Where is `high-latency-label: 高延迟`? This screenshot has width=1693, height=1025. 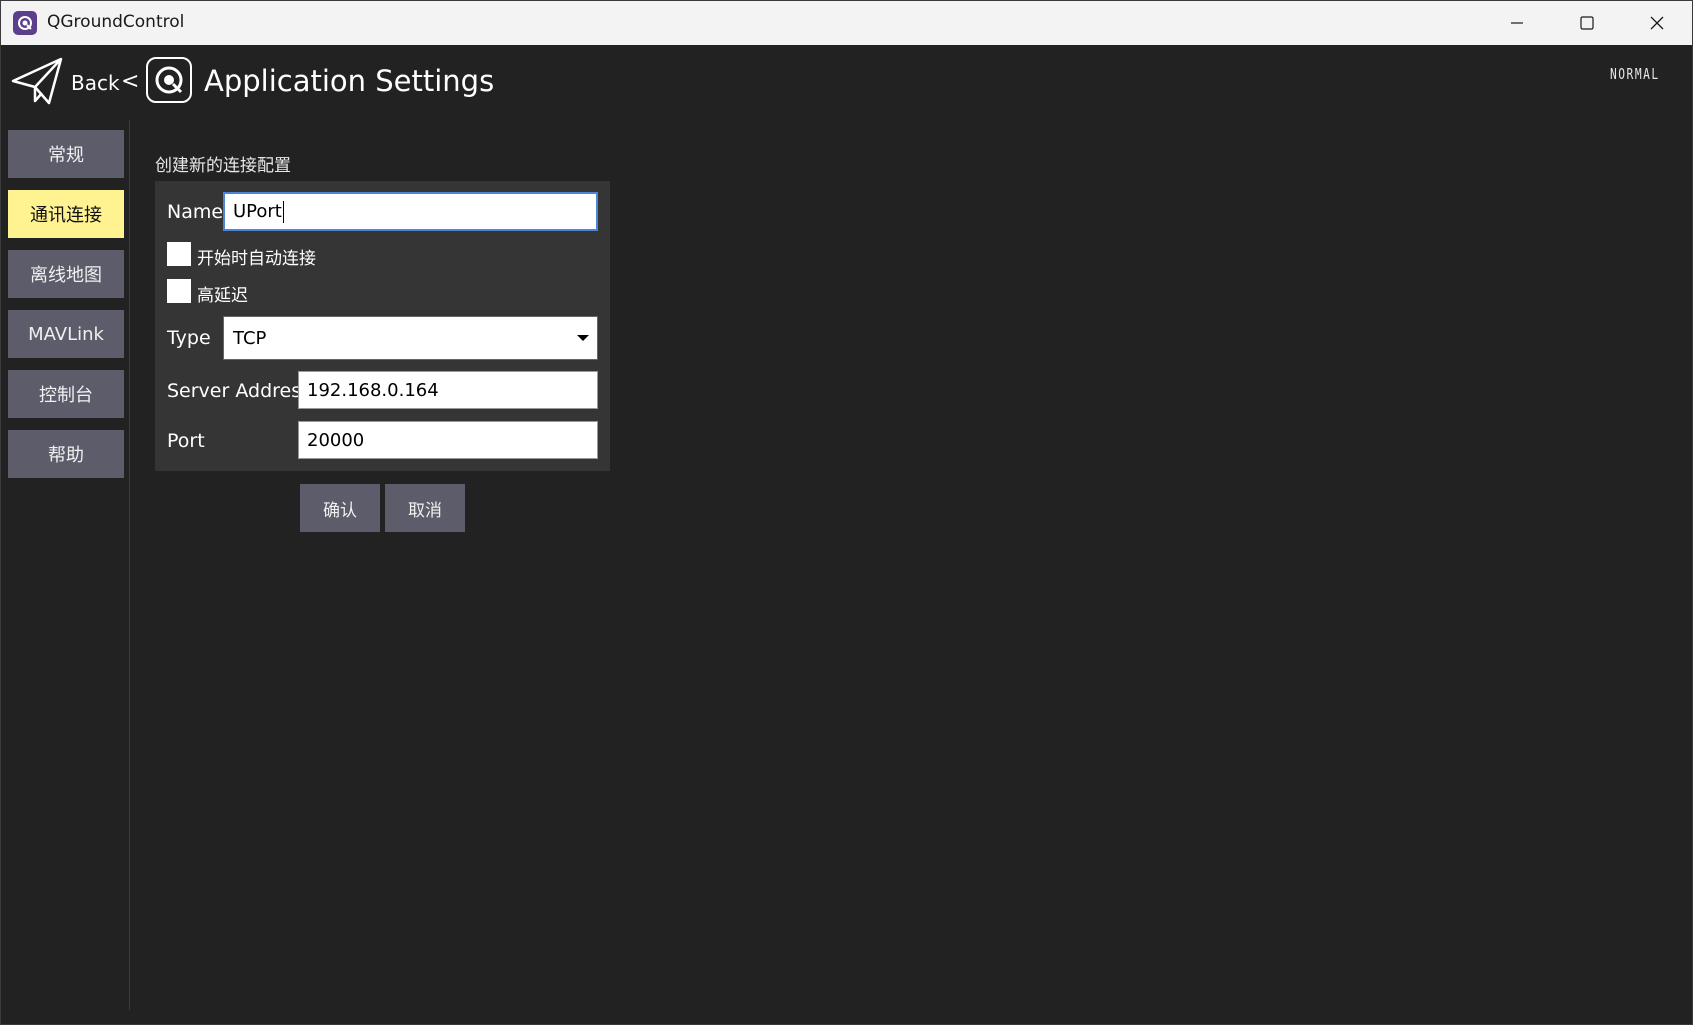 high-latency-label: 高延迟 is located at coordinates (222, 296).